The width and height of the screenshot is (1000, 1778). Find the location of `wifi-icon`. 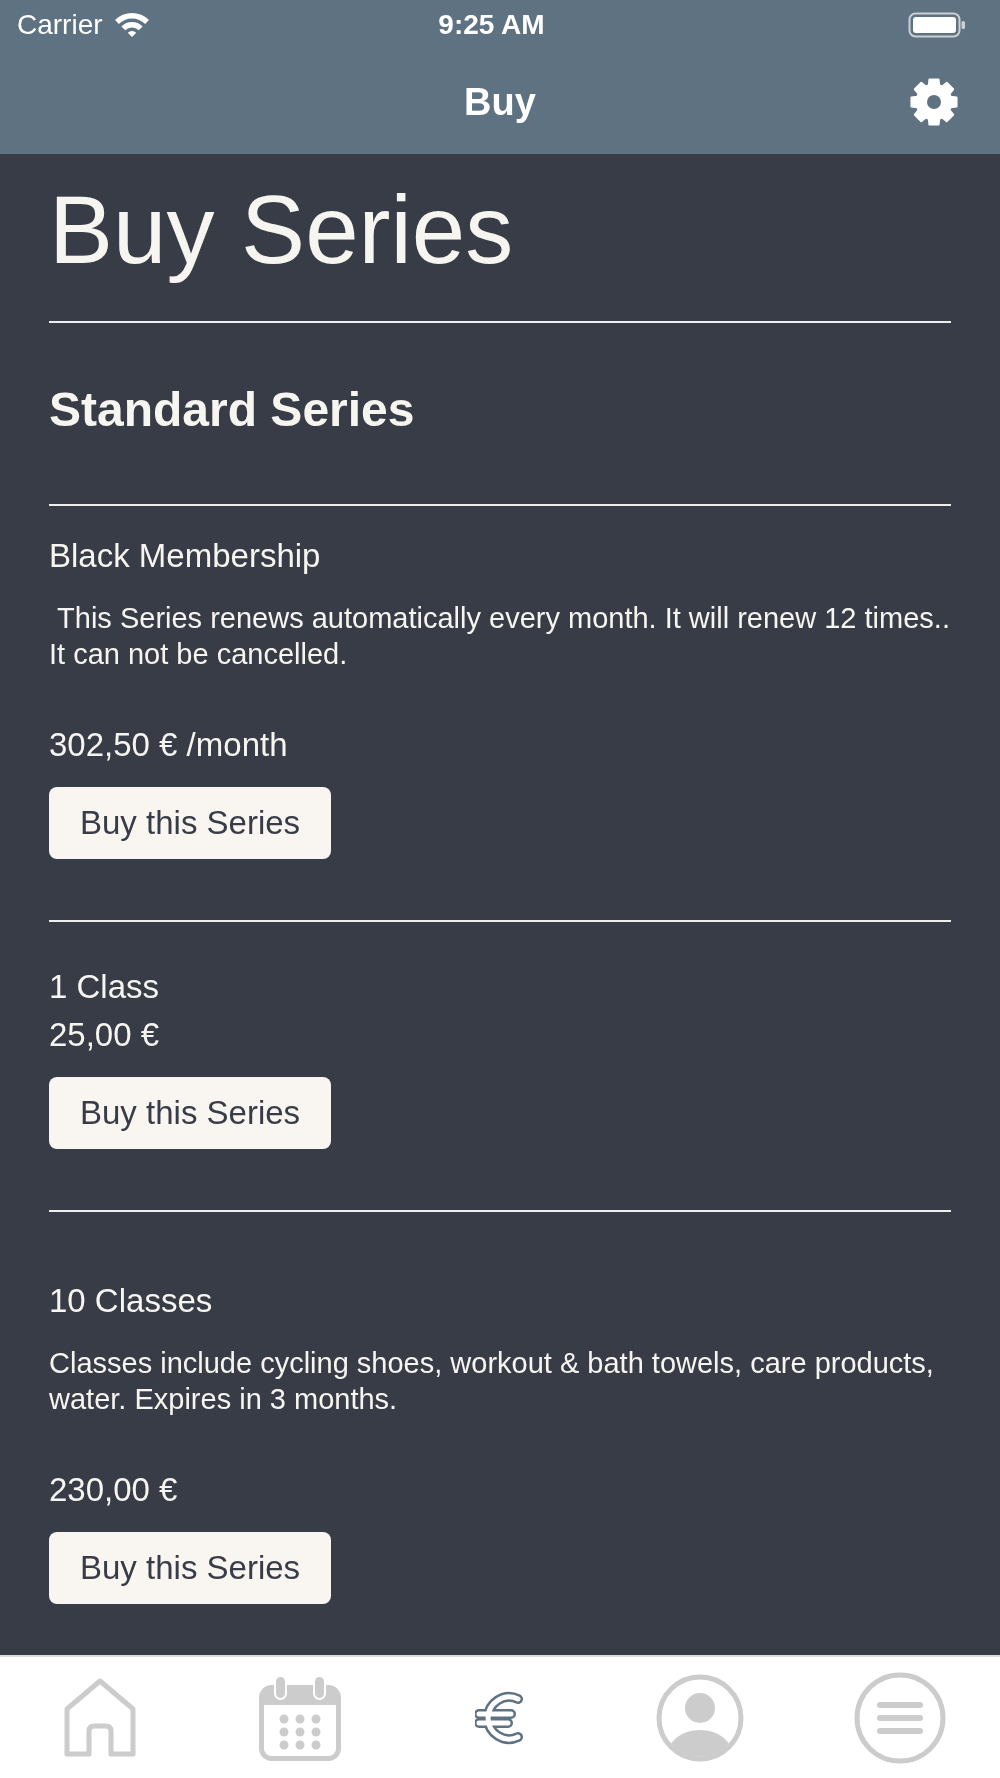

wifi-icon is located at coordinates (131, 25).